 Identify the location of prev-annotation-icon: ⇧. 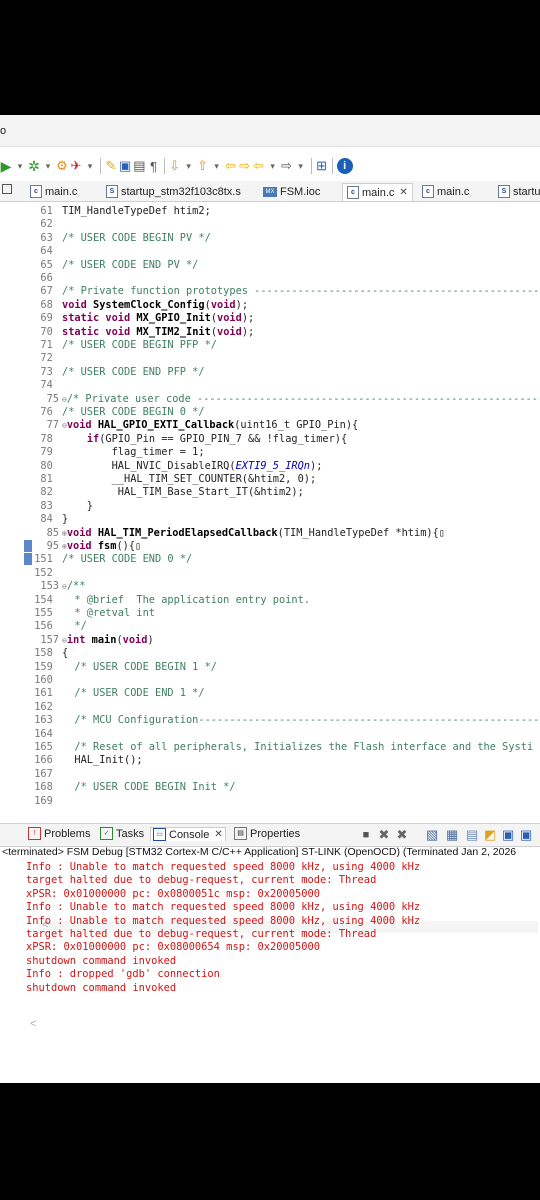
(203, 166).